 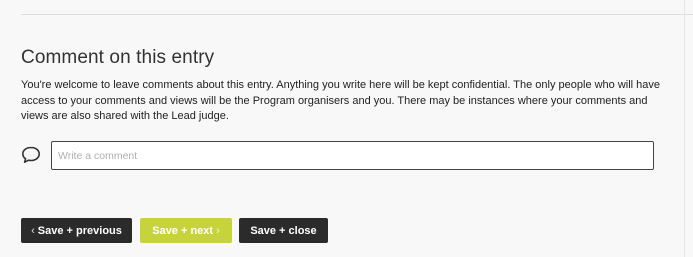 I want to click on right-edge-divider, so click(x=684, y=128).